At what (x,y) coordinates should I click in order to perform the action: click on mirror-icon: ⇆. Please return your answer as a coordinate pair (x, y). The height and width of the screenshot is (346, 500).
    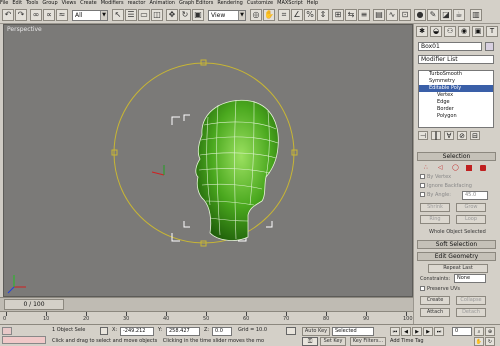
    Looking at the image, I should click on (351, 15).